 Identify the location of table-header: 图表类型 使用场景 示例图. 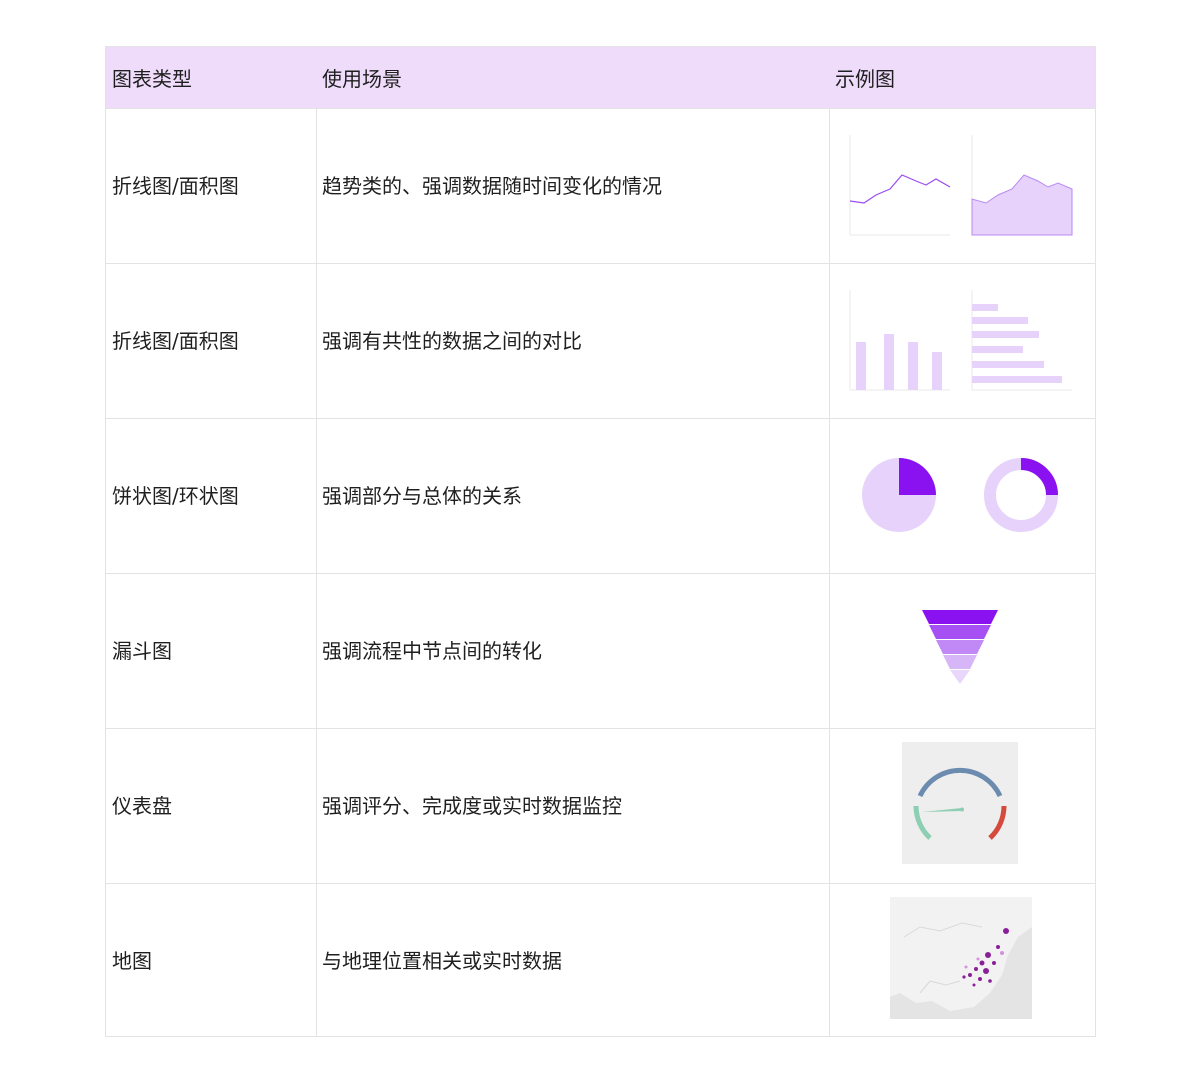
(600, 78).